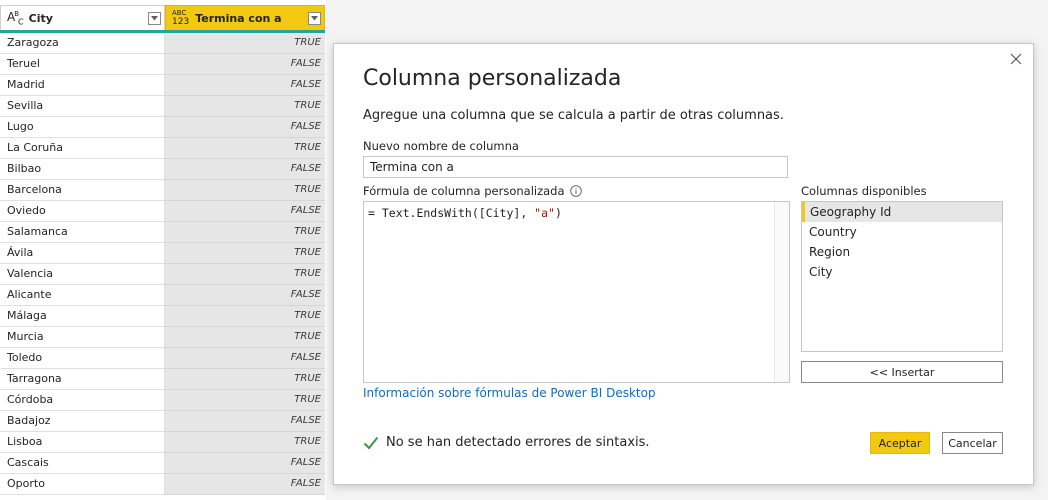 Image resolution: width=1048 pixels, height=500 pixels. I want to click on table-row: Lugo FALSE, so click(163, 127).